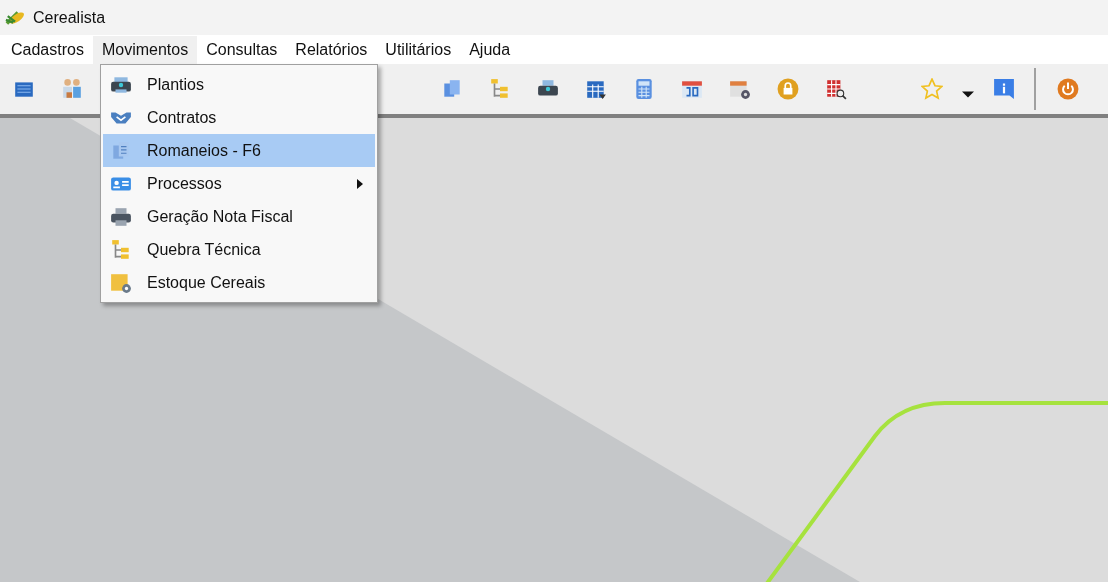  What do you see at coordinates (490, 49) in the screenshot?
I see `menu-item: Ajuda` at bounding box center [490, 49].